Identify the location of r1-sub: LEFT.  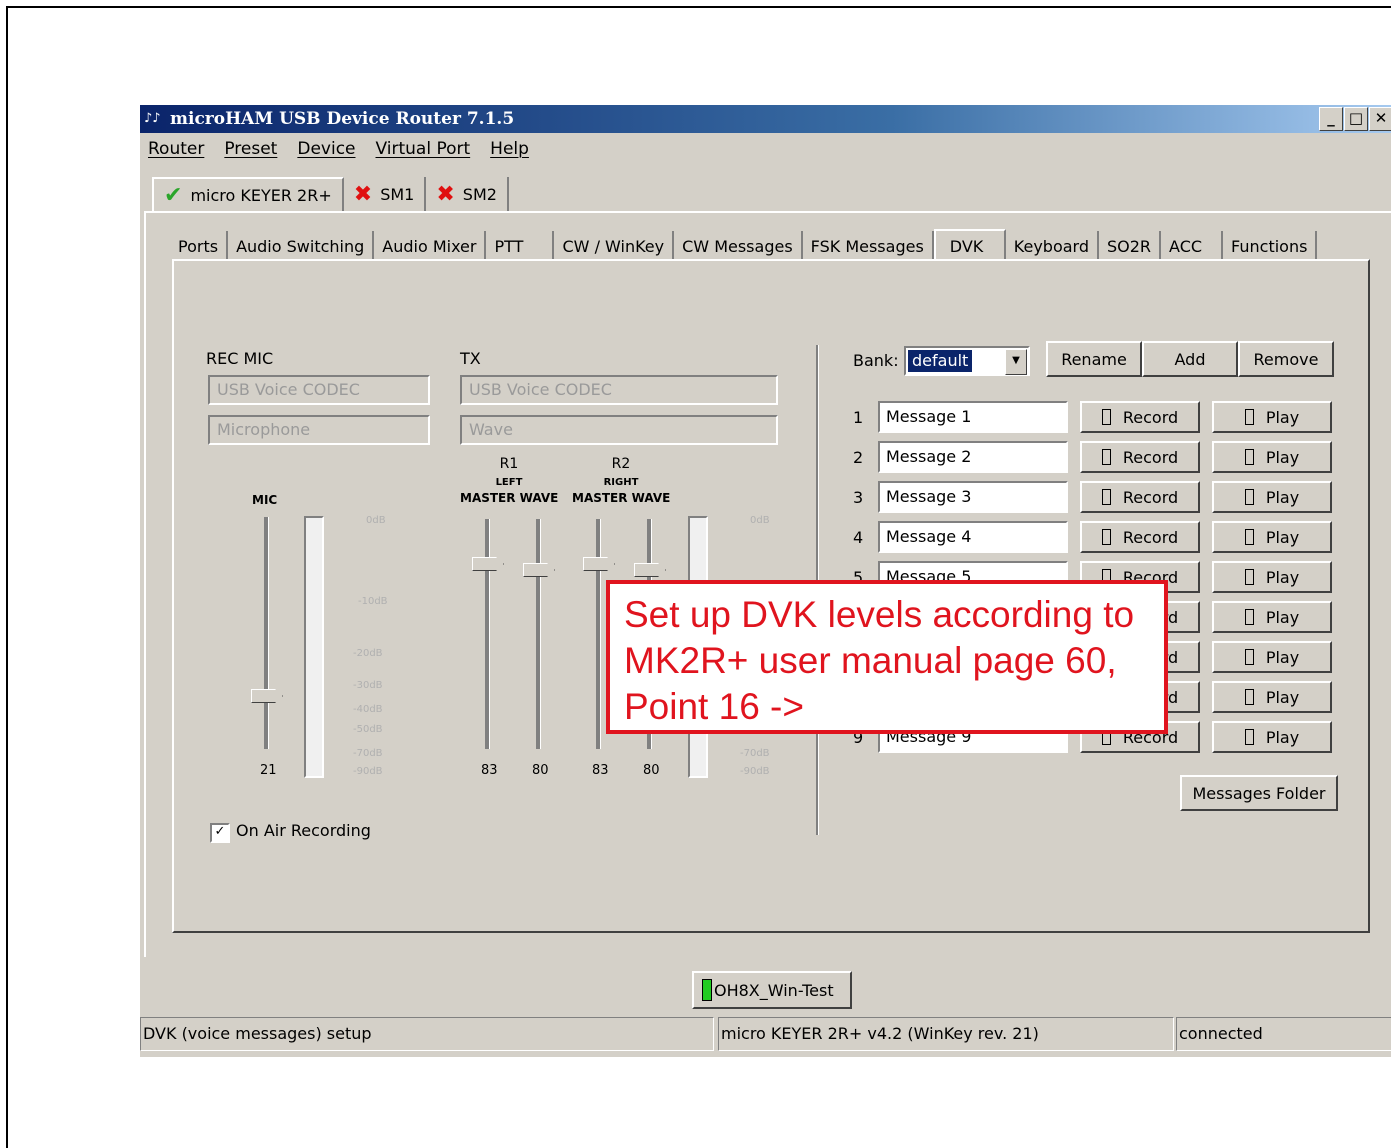
(509, 482).